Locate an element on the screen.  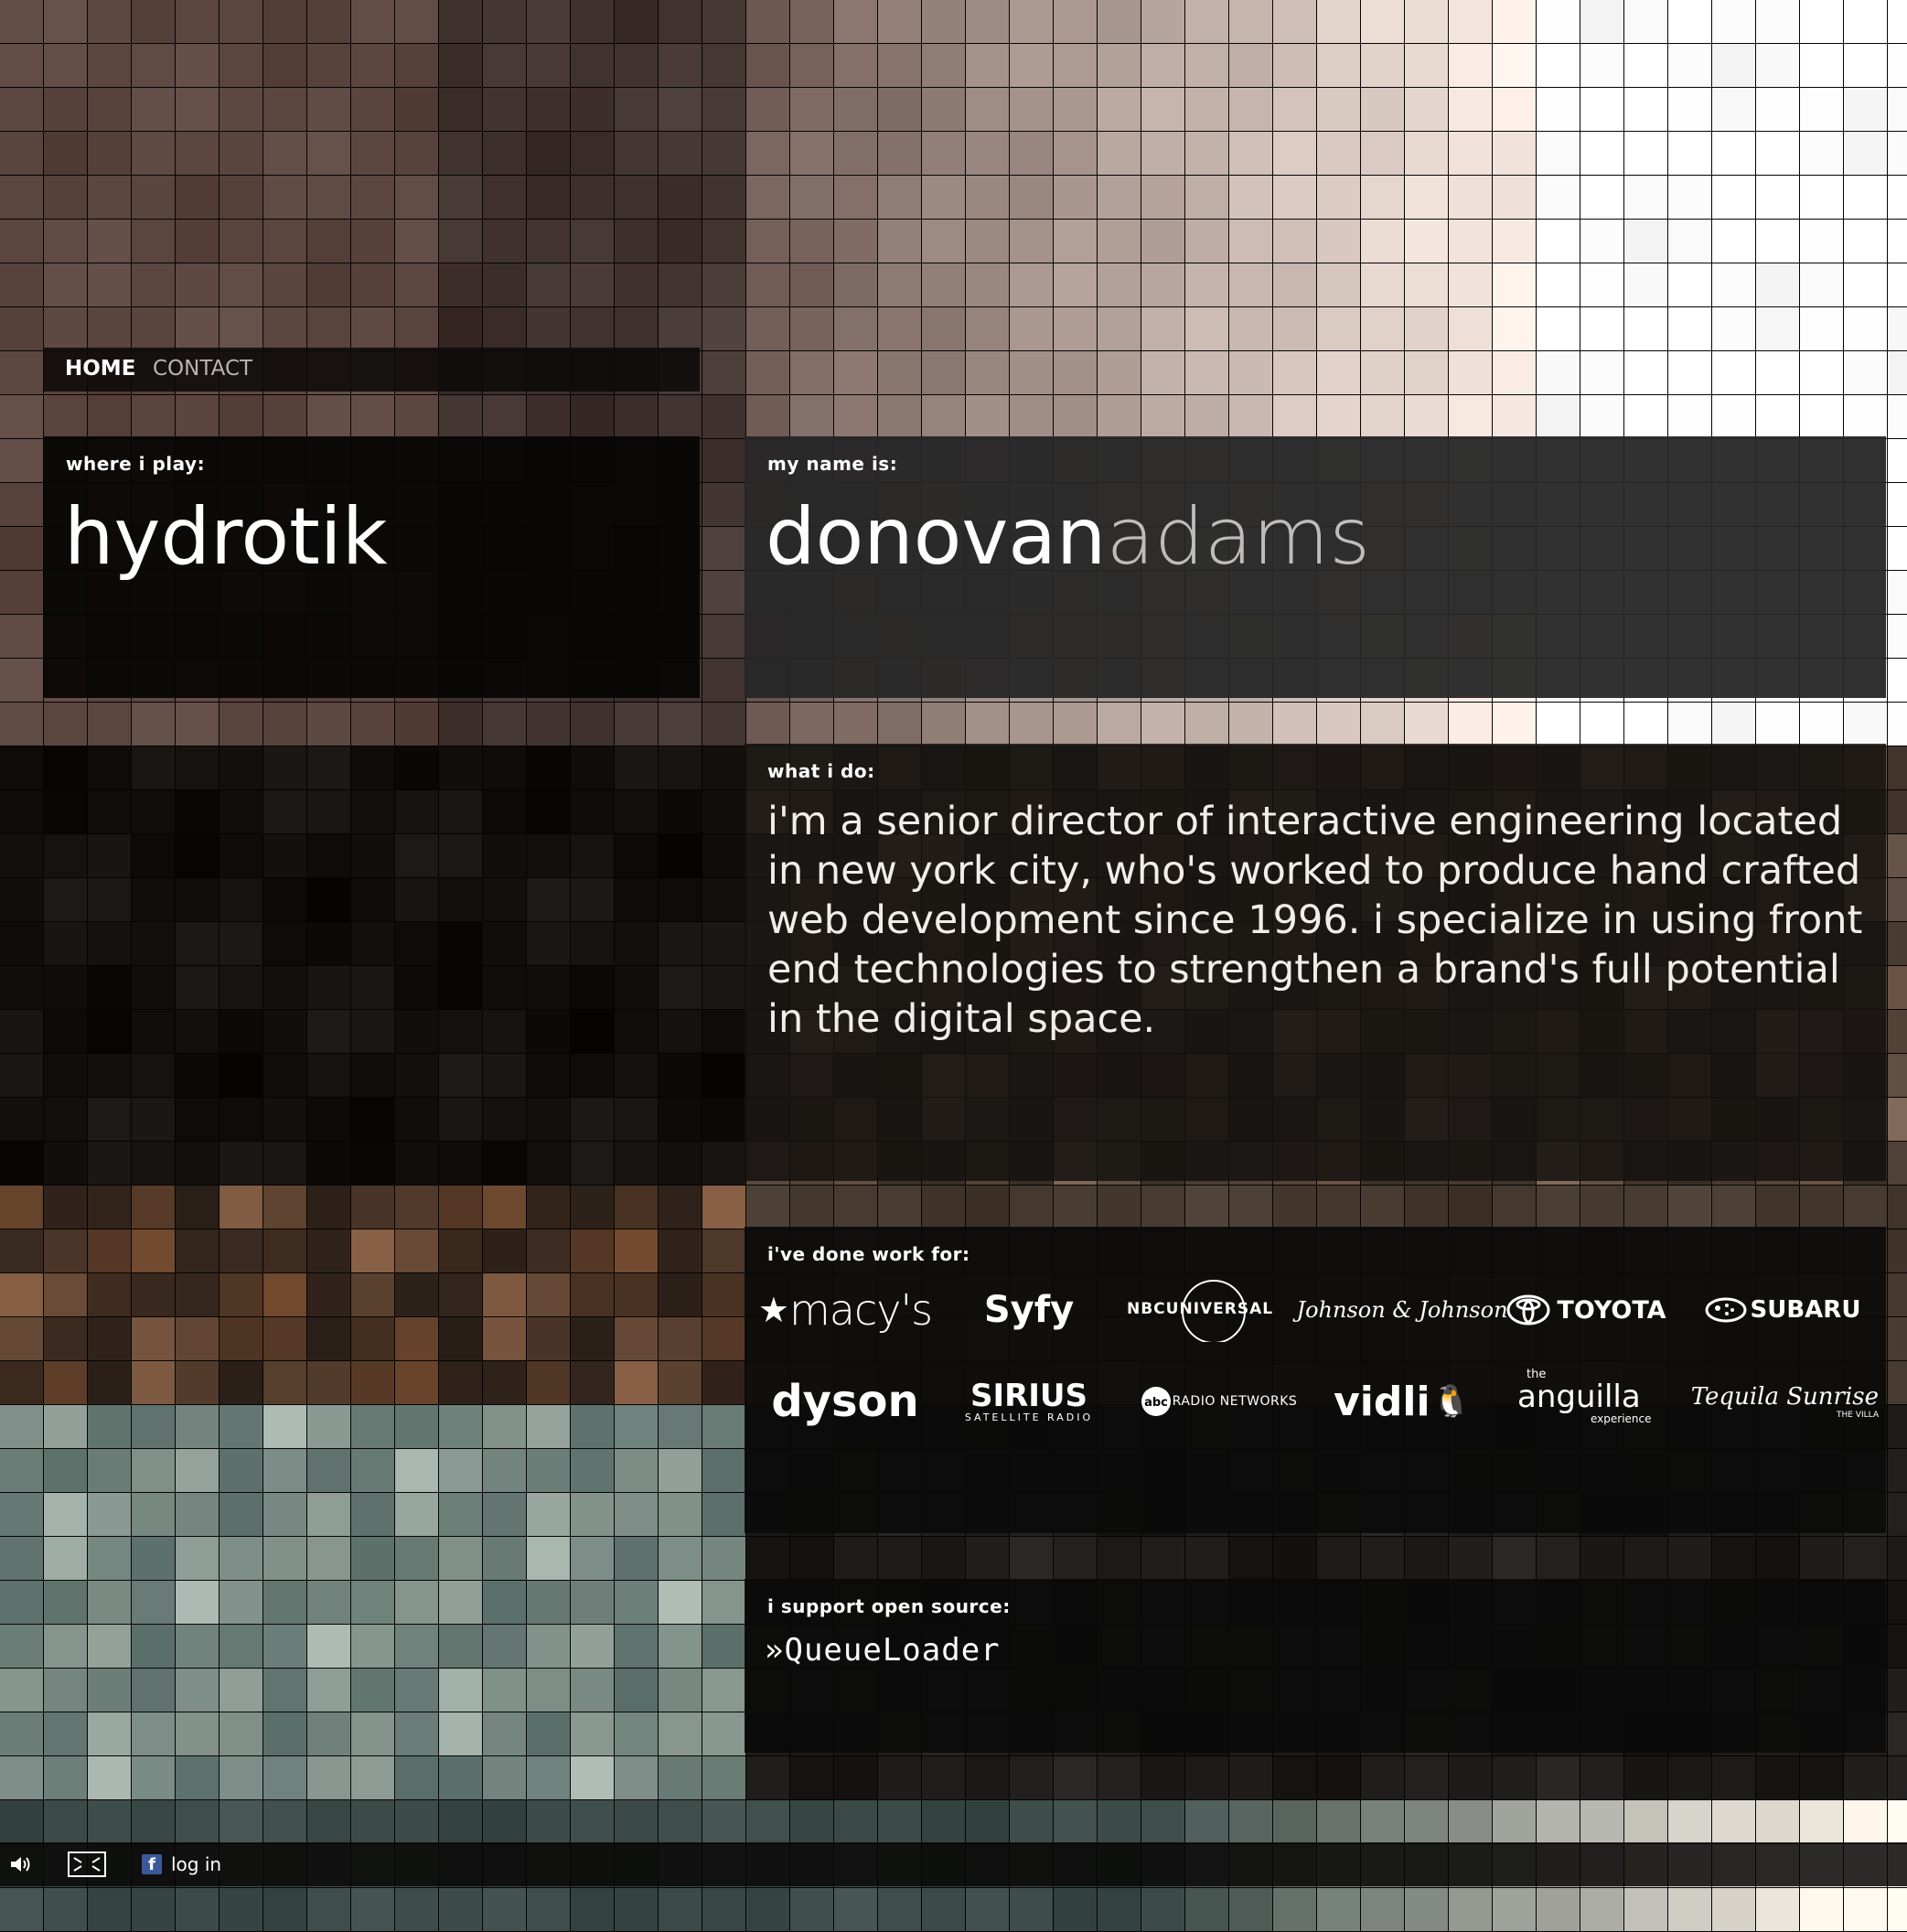
nav-home-link: HOME is located at coordinates (100, 369).